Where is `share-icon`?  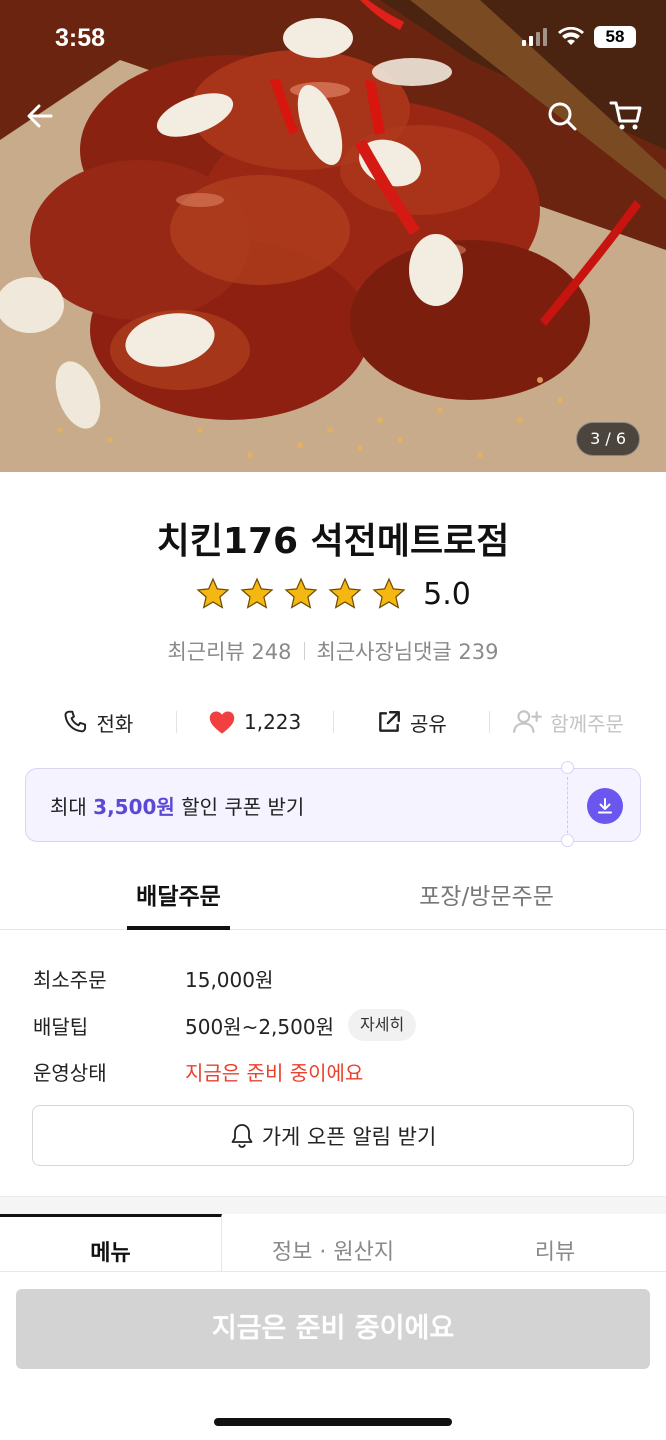 share-icon is located at coordinates (389, 721).